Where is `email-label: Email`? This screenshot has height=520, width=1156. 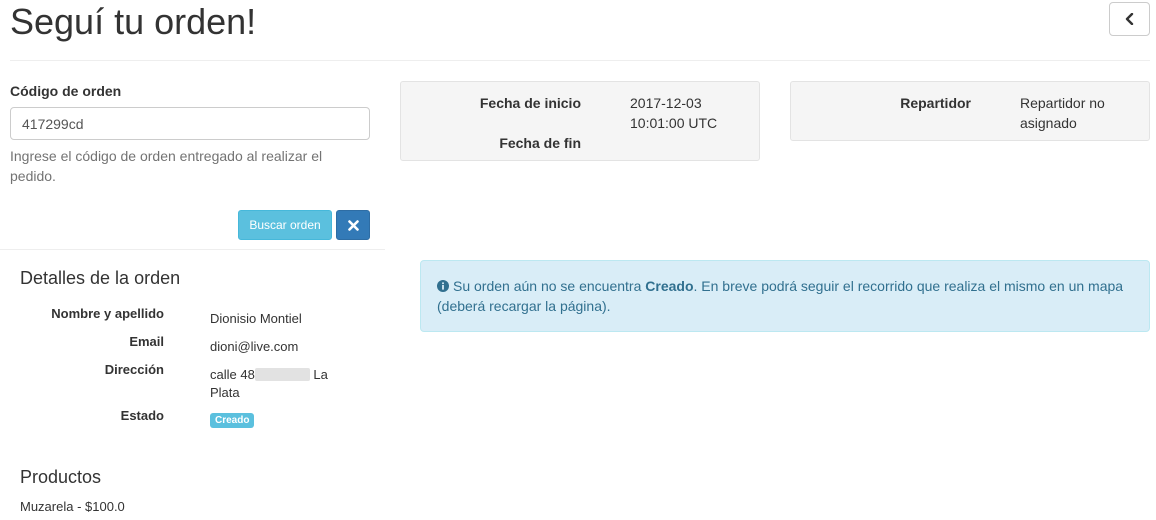
email-label: Email is located at coordinates (146, 341).